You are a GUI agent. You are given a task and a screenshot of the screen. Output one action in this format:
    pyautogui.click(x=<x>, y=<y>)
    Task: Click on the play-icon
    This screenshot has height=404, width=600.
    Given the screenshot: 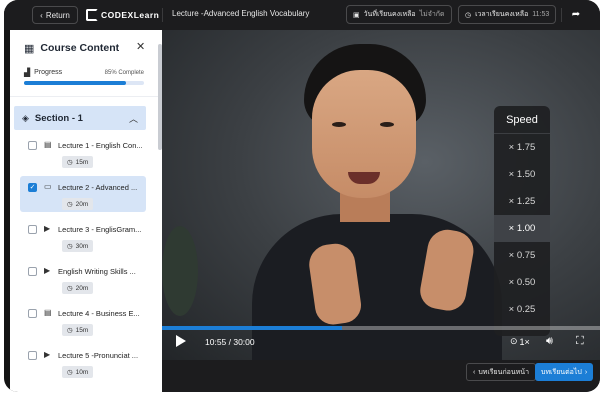 What is the action you would take?
    pyautogui.click(x=181, y=341)
    